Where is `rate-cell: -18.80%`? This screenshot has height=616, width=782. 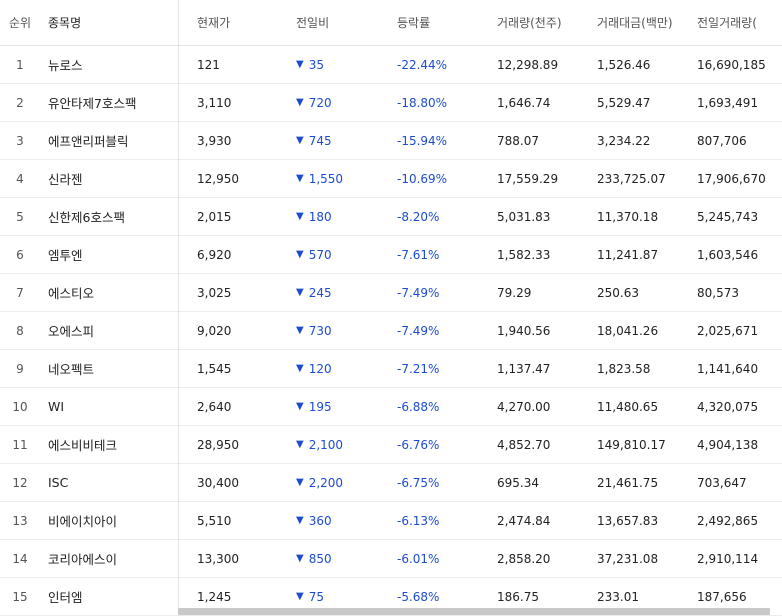 rate-cell: -18.80% is located at coordinates (422, 102).